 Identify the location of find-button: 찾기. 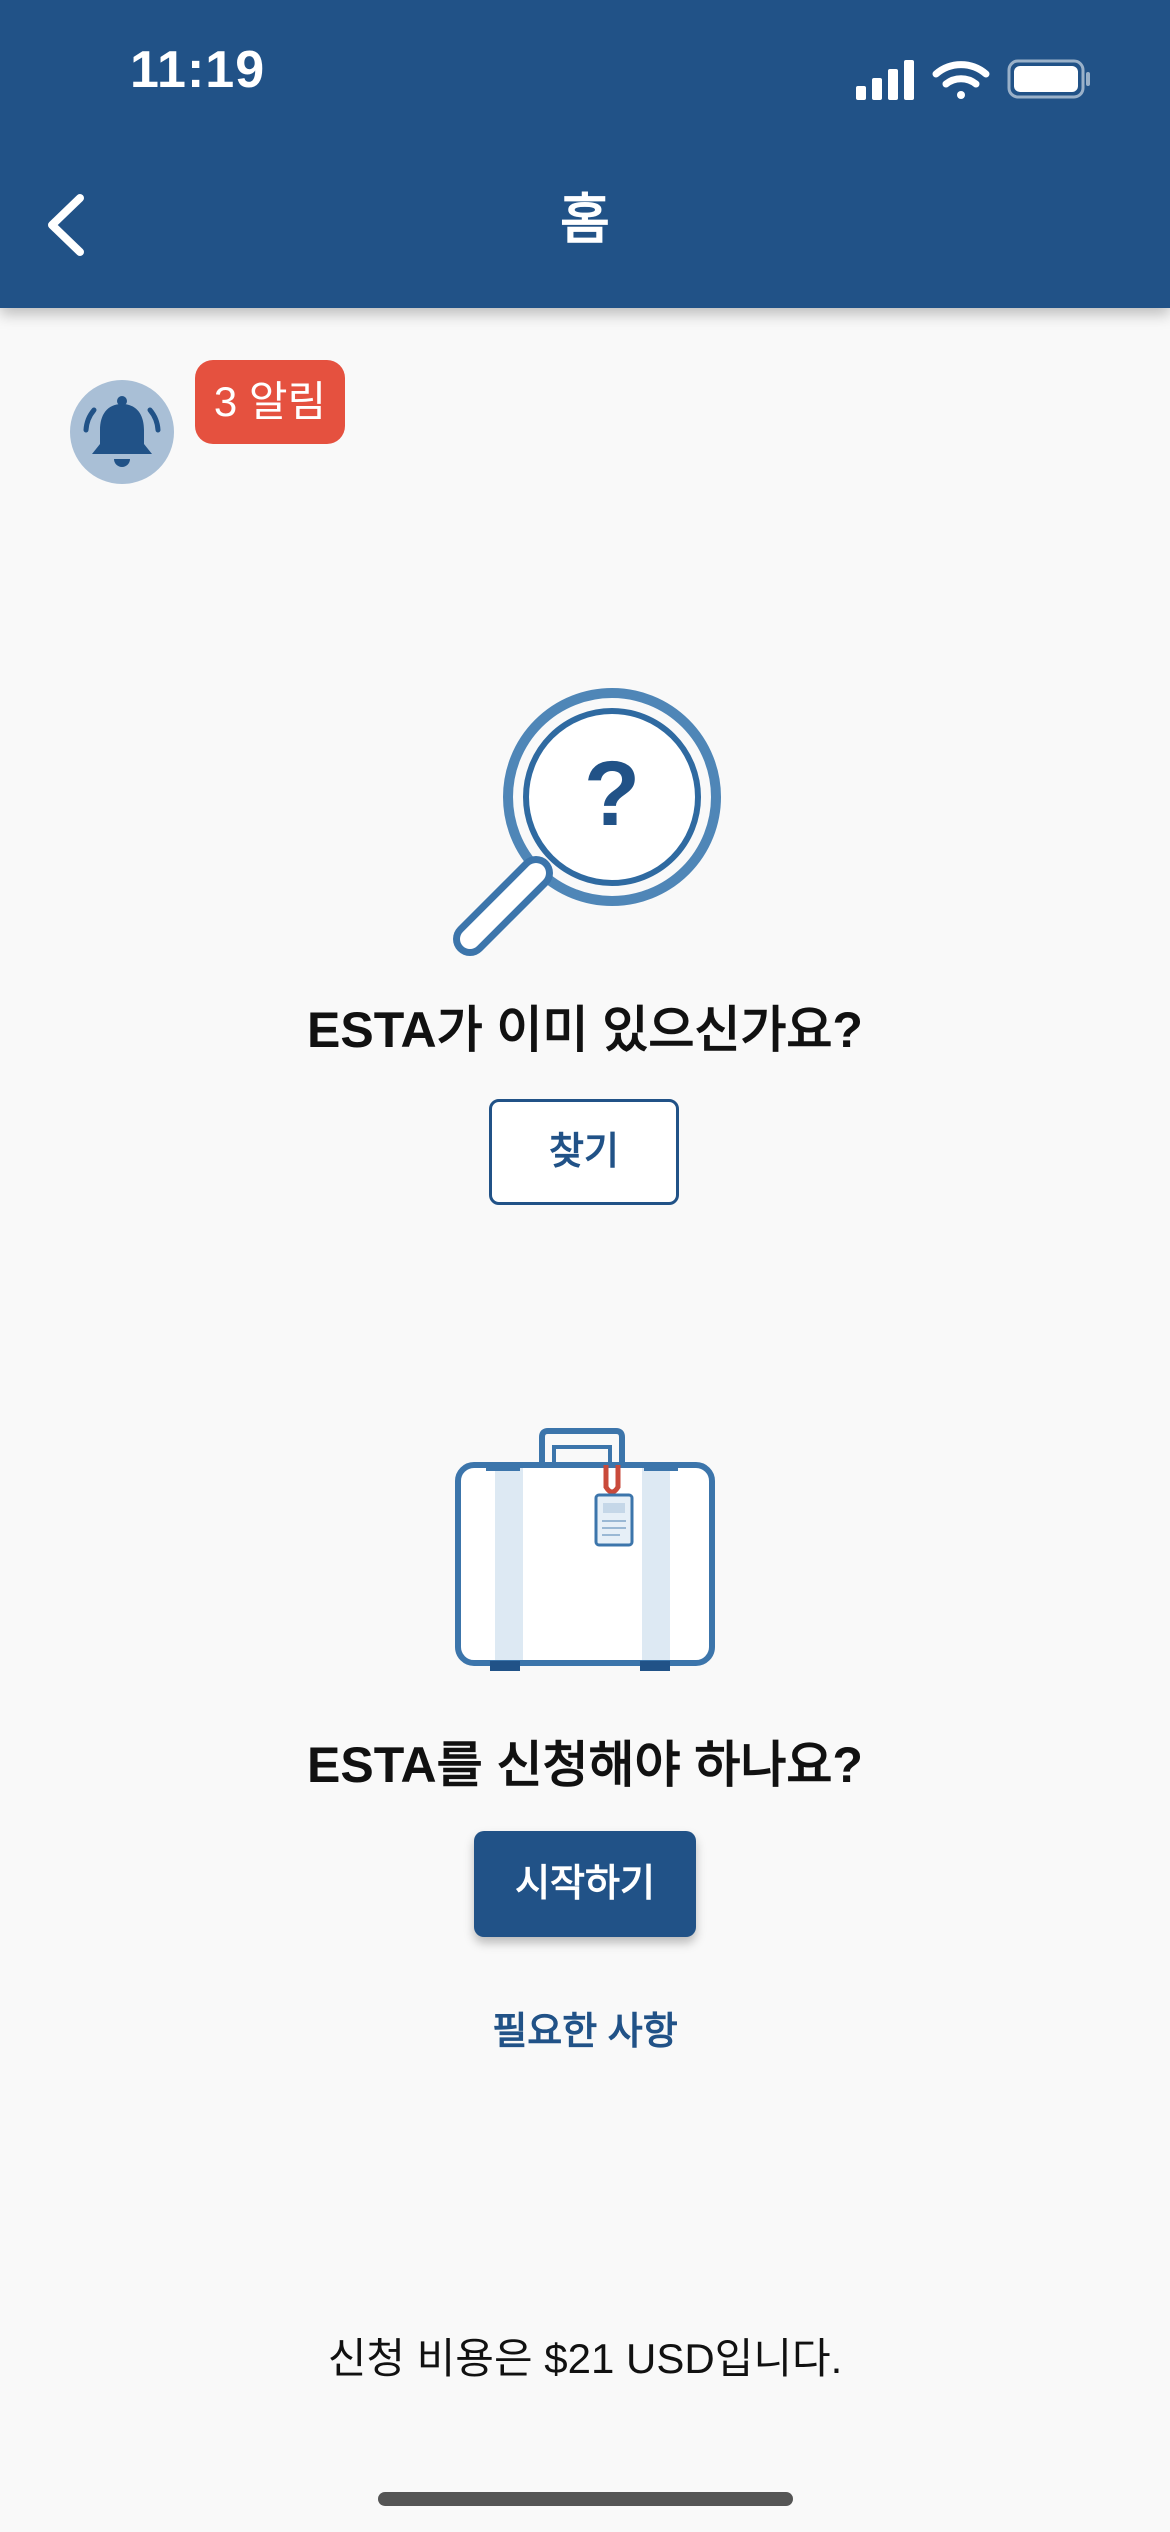
(584, 1152).